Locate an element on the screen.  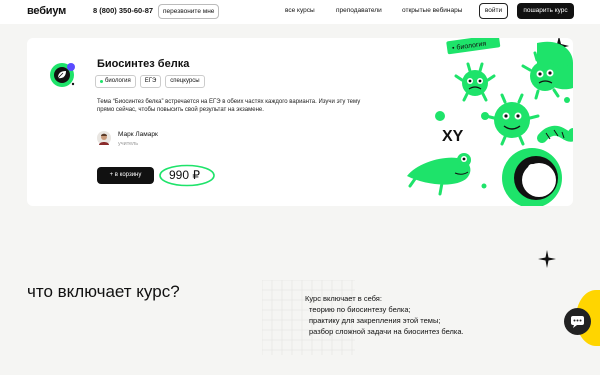
tag-biology: биология is located at coordinates (115, 81).